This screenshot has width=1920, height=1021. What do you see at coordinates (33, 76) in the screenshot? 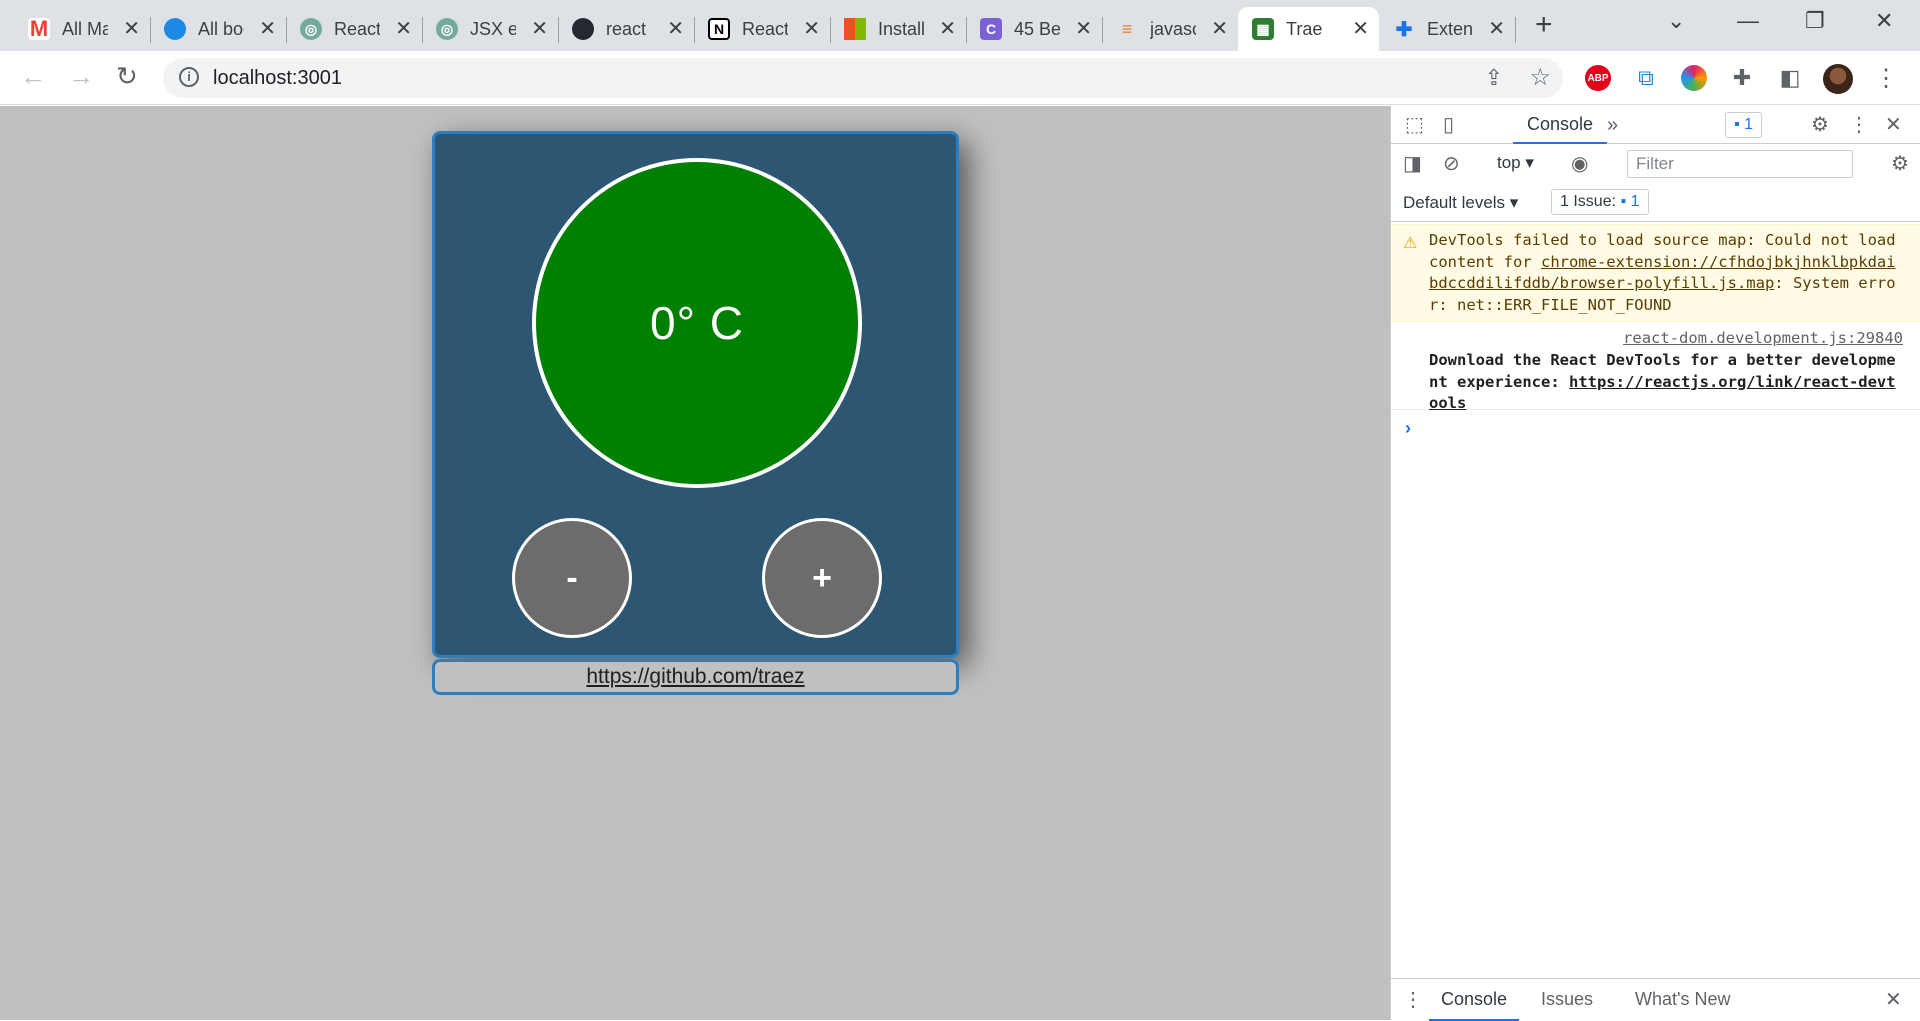
I see `back-icon: ←` at bounding box center [33, 76].